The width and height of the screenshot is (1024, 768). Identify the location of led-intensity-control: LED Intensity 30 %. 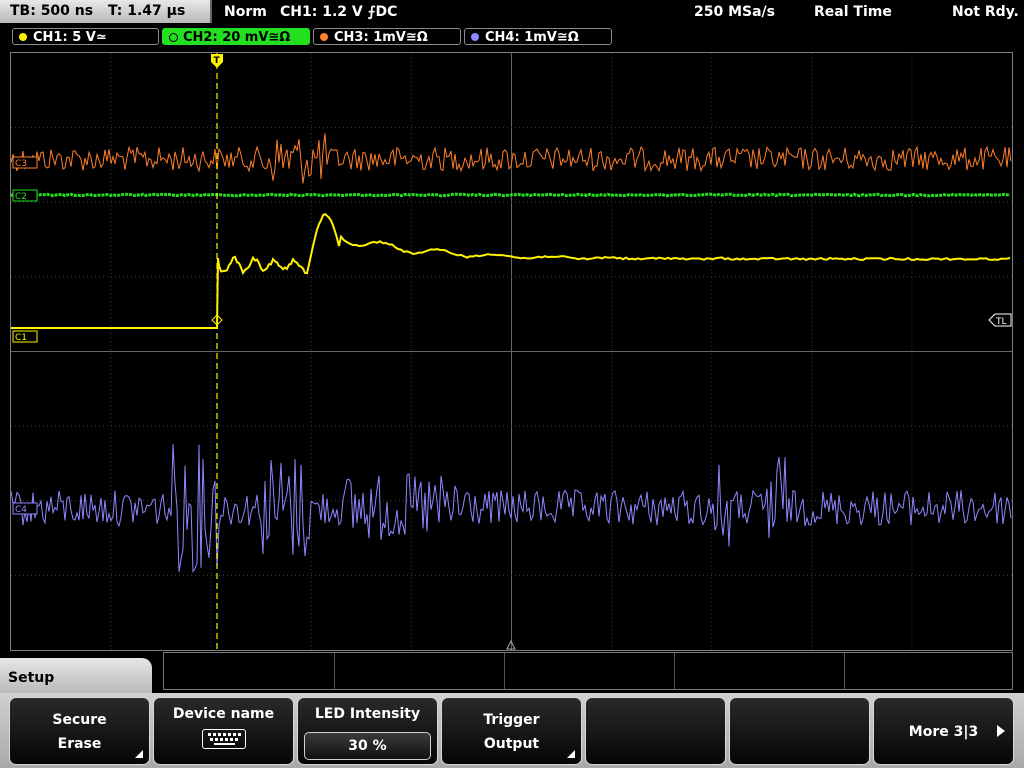
(367, 731).